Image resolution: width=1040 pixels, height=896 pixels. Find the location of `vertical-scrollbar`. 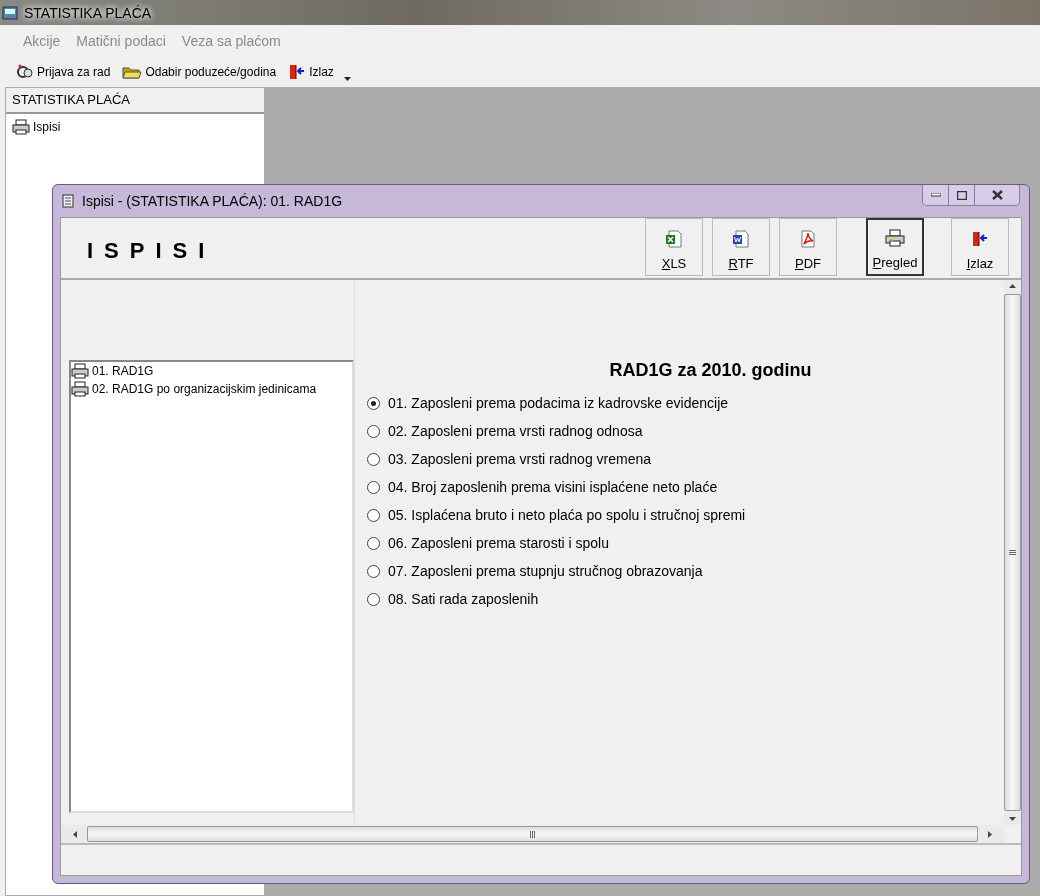

vertical-scrollbar is located at coordinates (1012, 552).